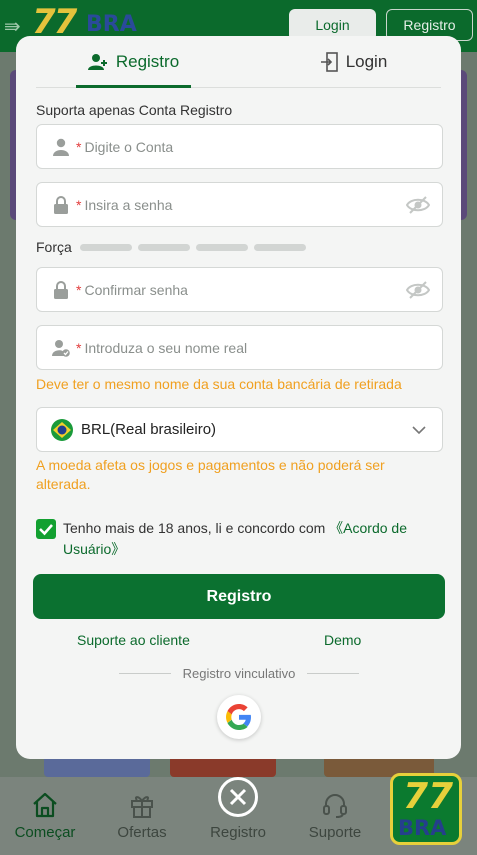 The width and height of the screenshot is (477, 855). I want to click on close-icon, so click(238, 797).